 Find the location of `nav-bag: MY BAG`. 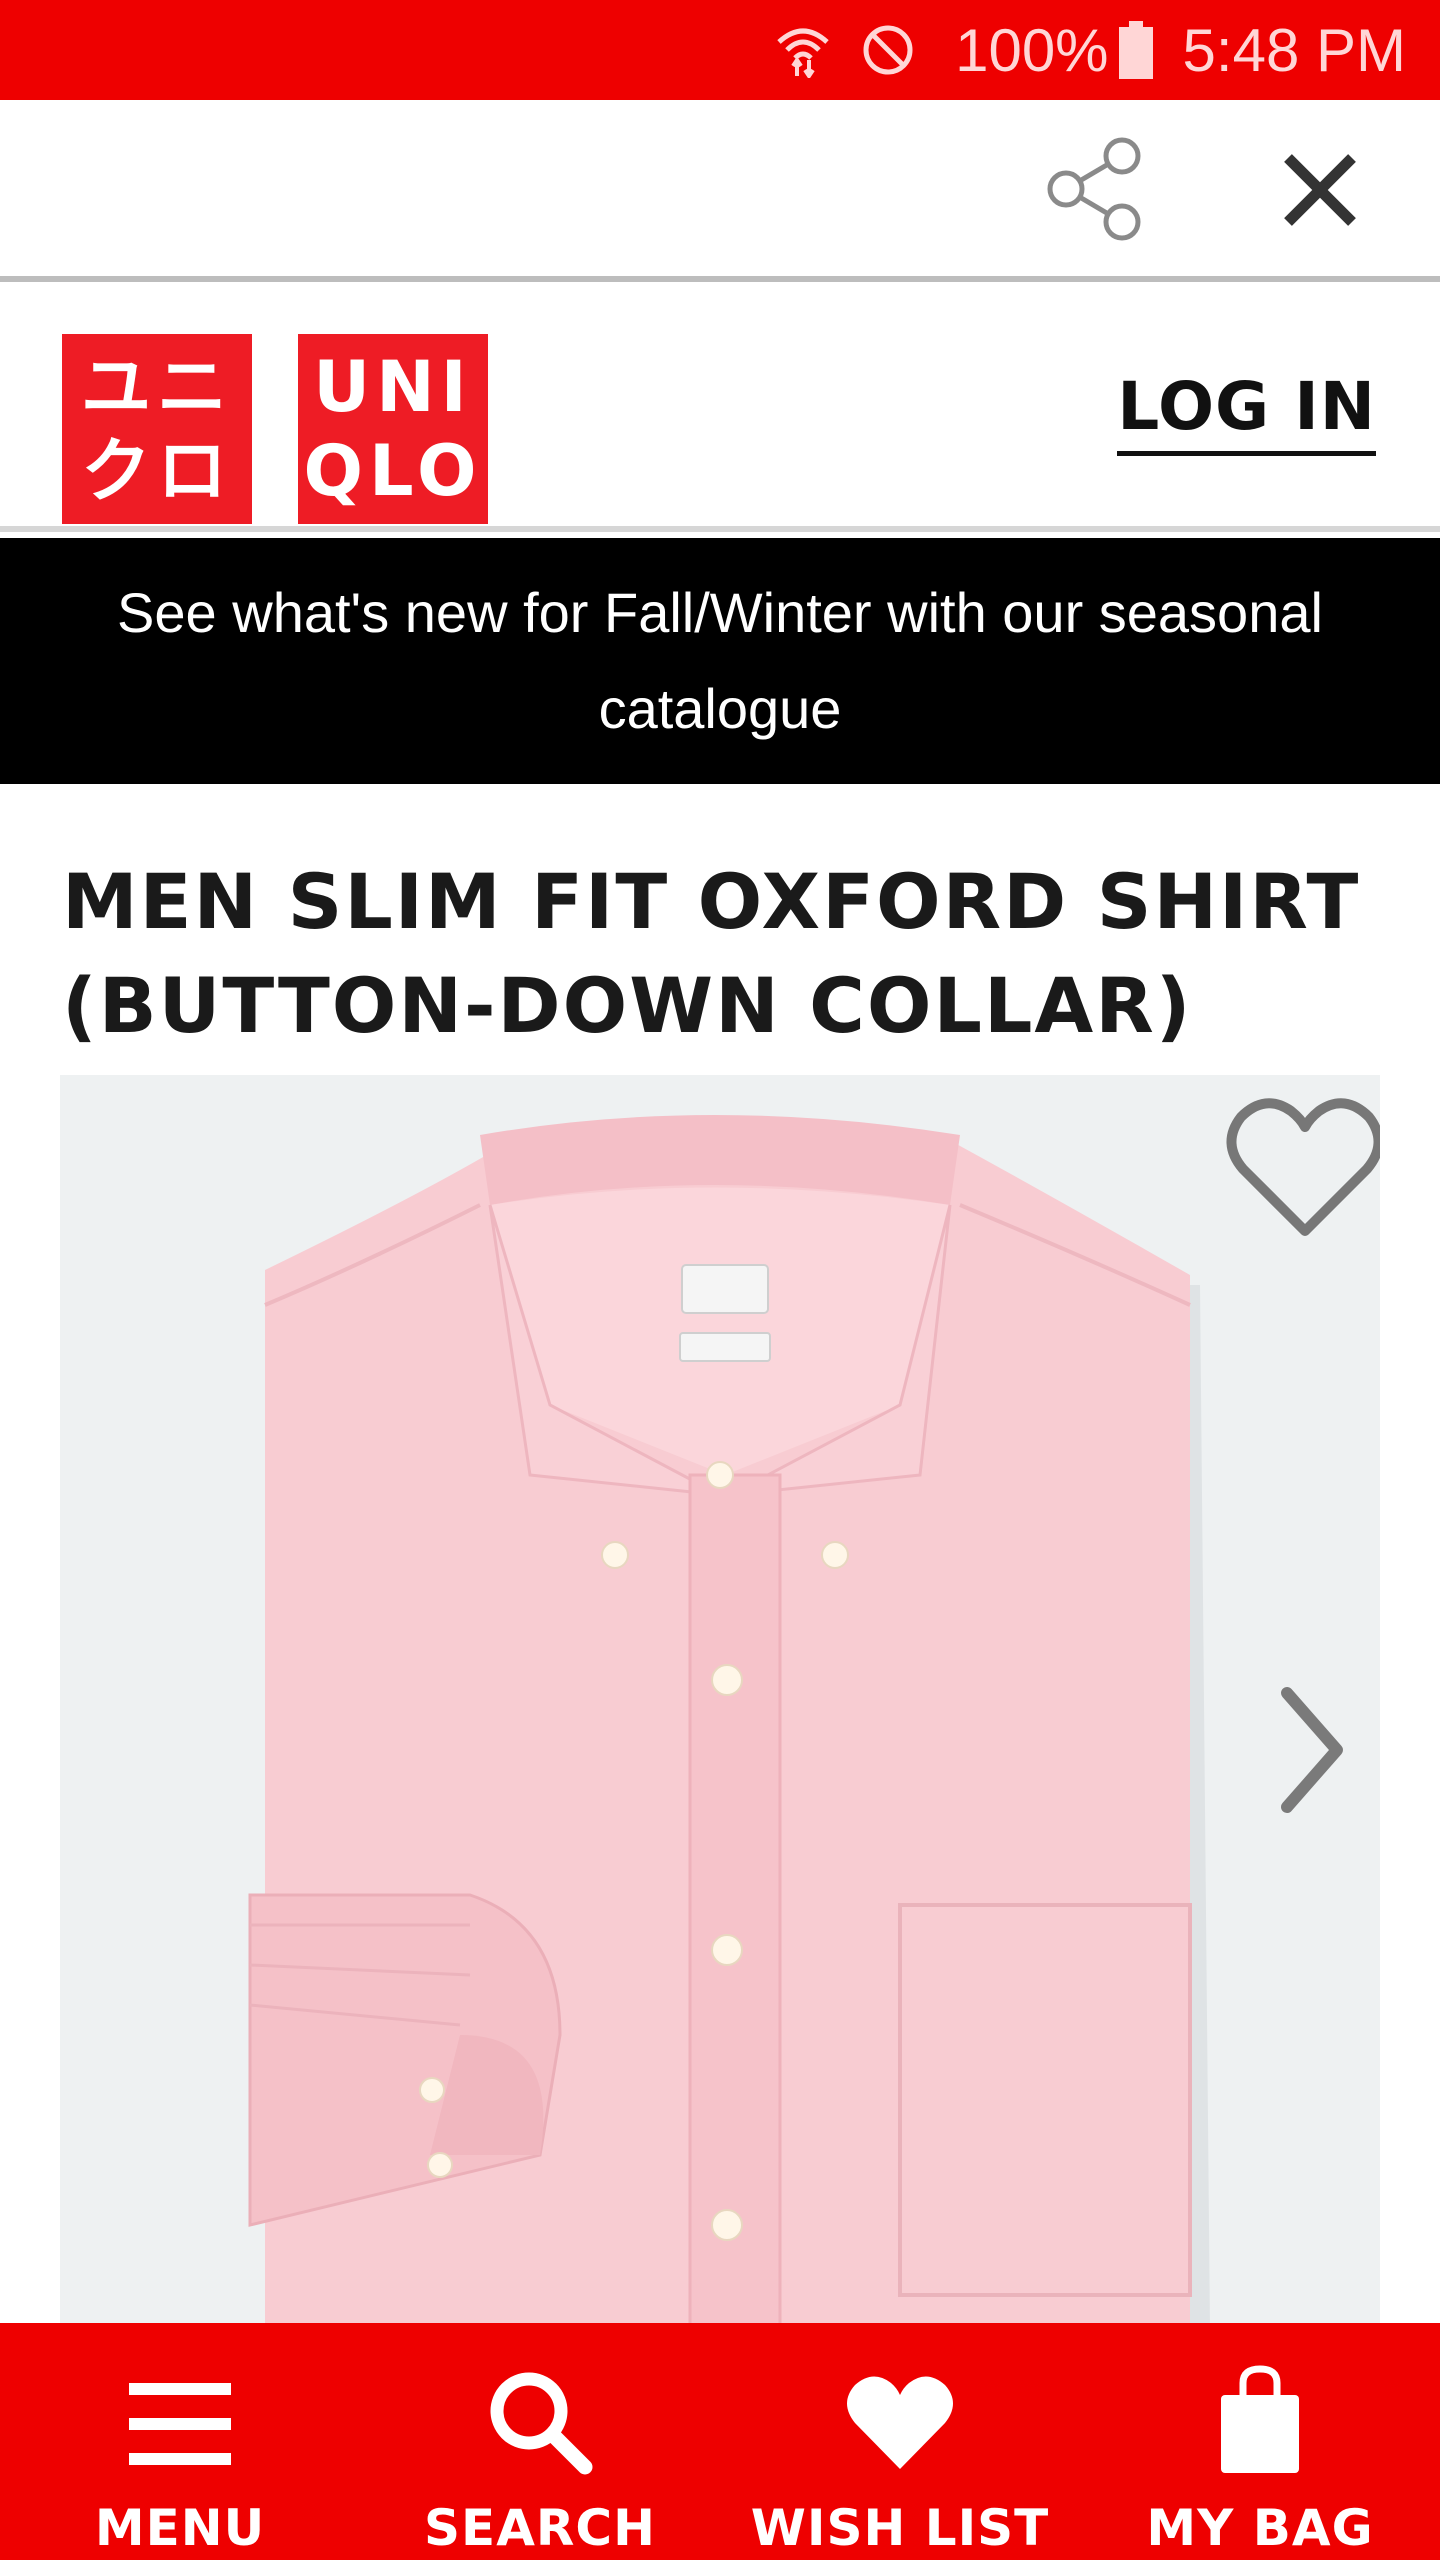

nav-bag: MY BAG is located at coordinates (1260, 2441).